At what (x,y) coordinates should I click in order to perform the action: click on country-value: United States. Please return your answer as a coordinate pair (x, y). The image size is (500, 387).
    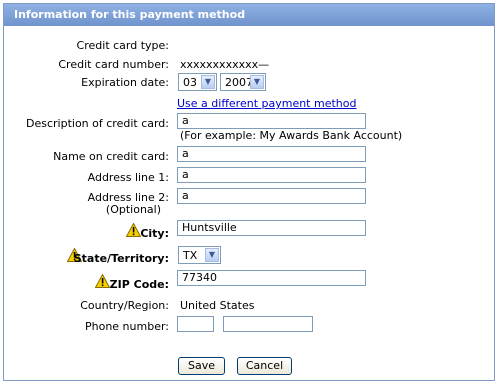
    Looking at the image, I should click on (217, 305).